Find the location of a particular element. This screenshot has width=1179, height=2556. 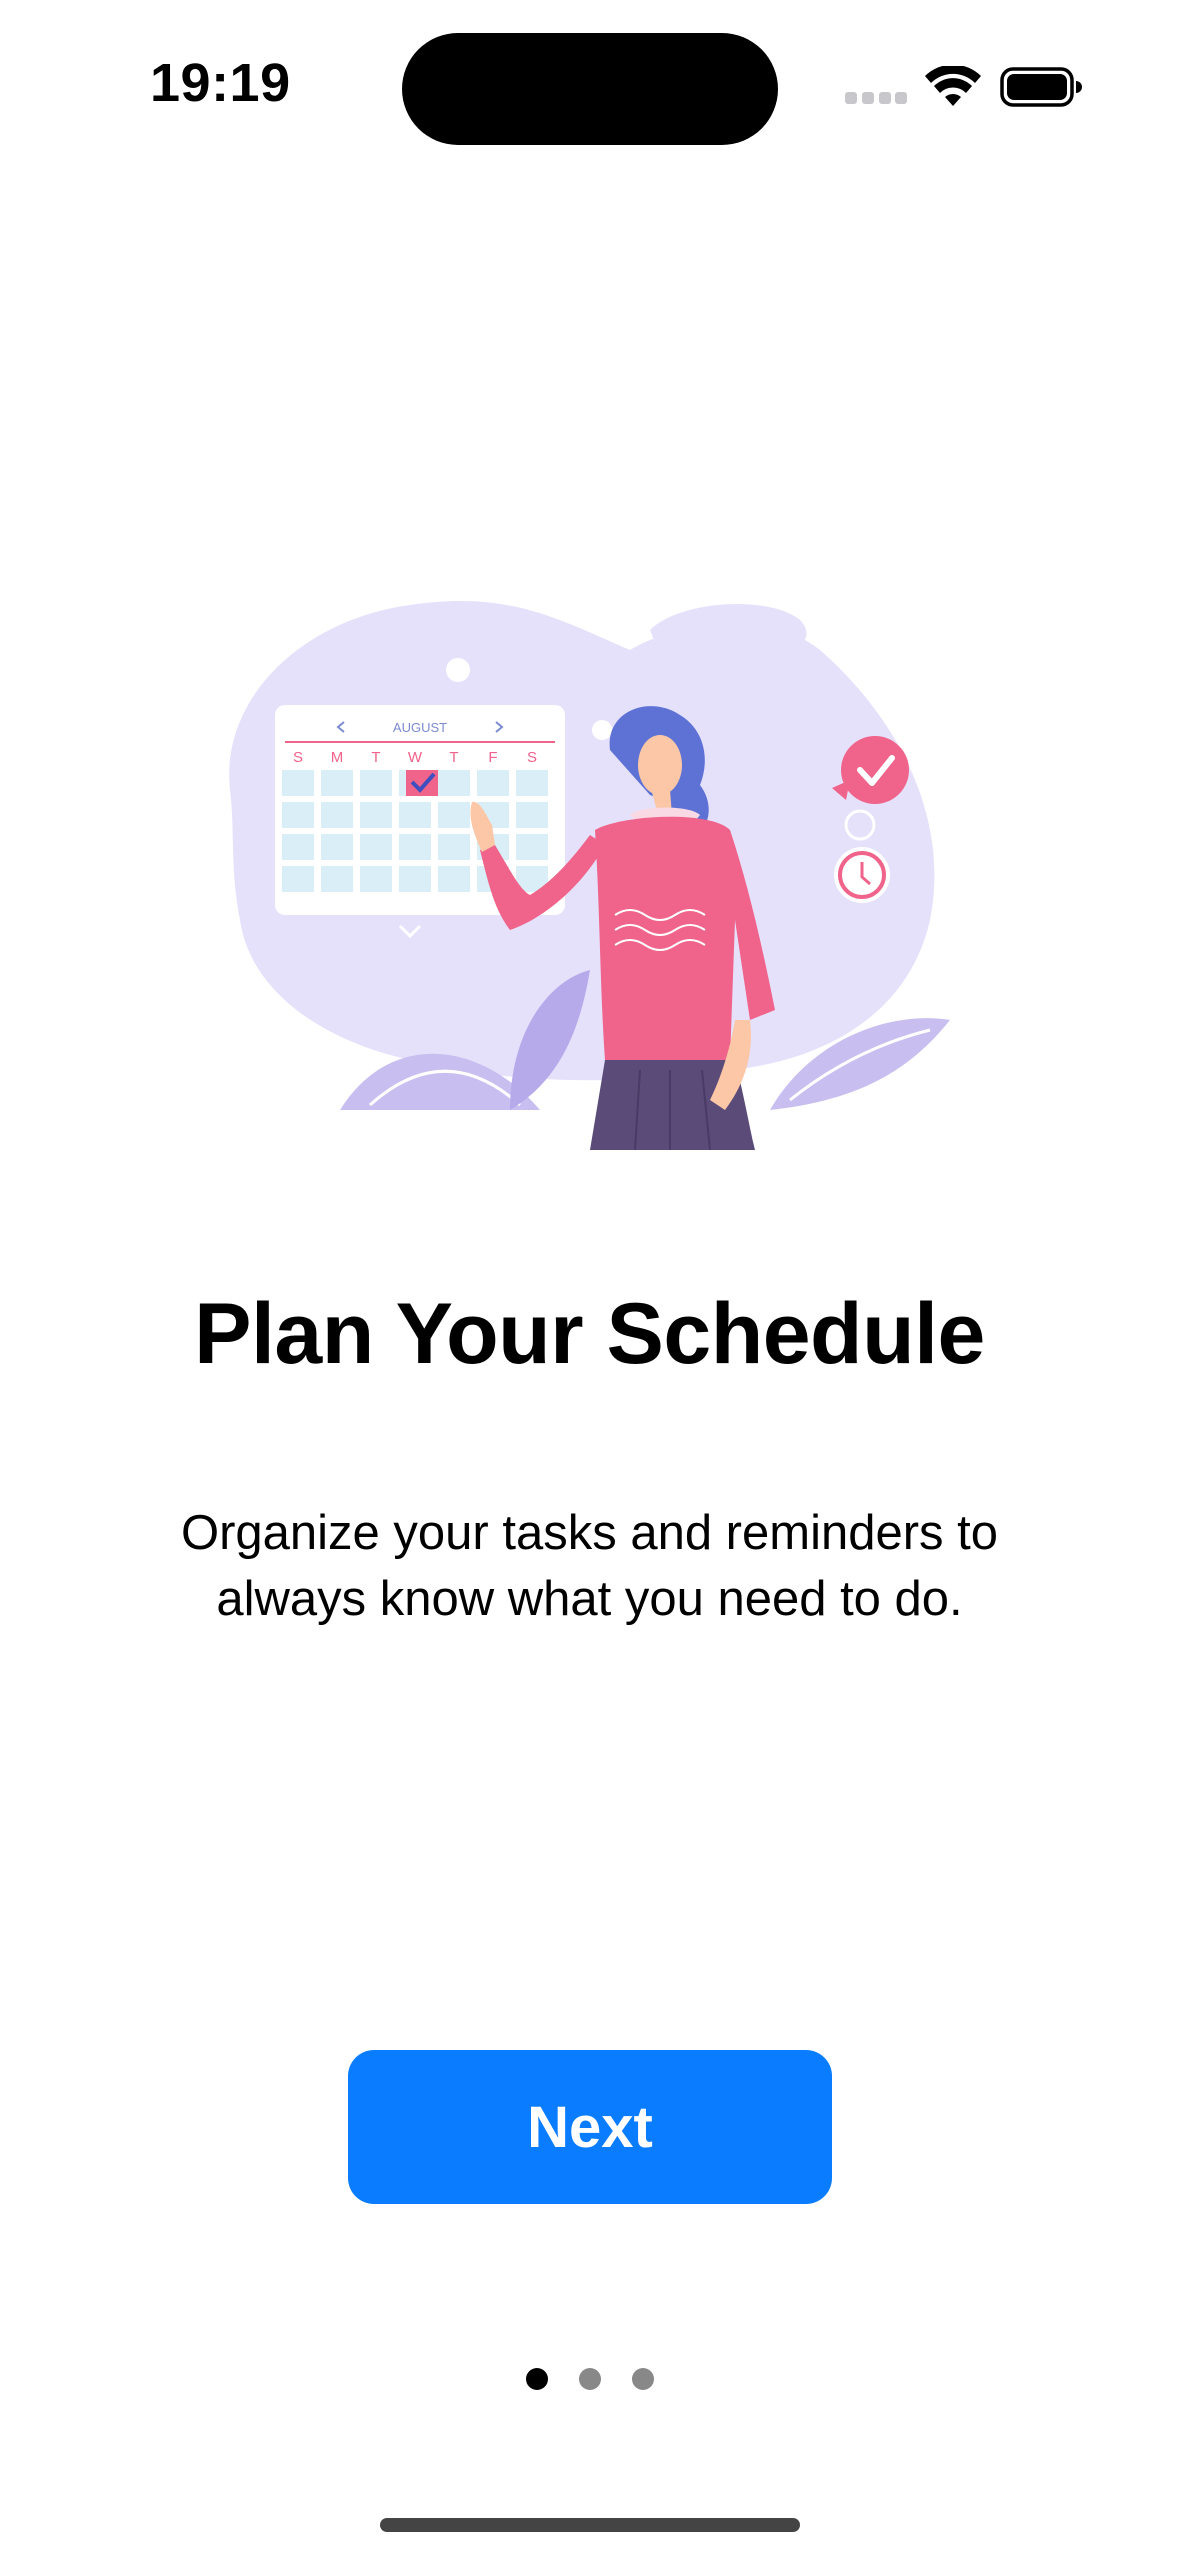

dynamic-island is located at coordinates (590, 89).